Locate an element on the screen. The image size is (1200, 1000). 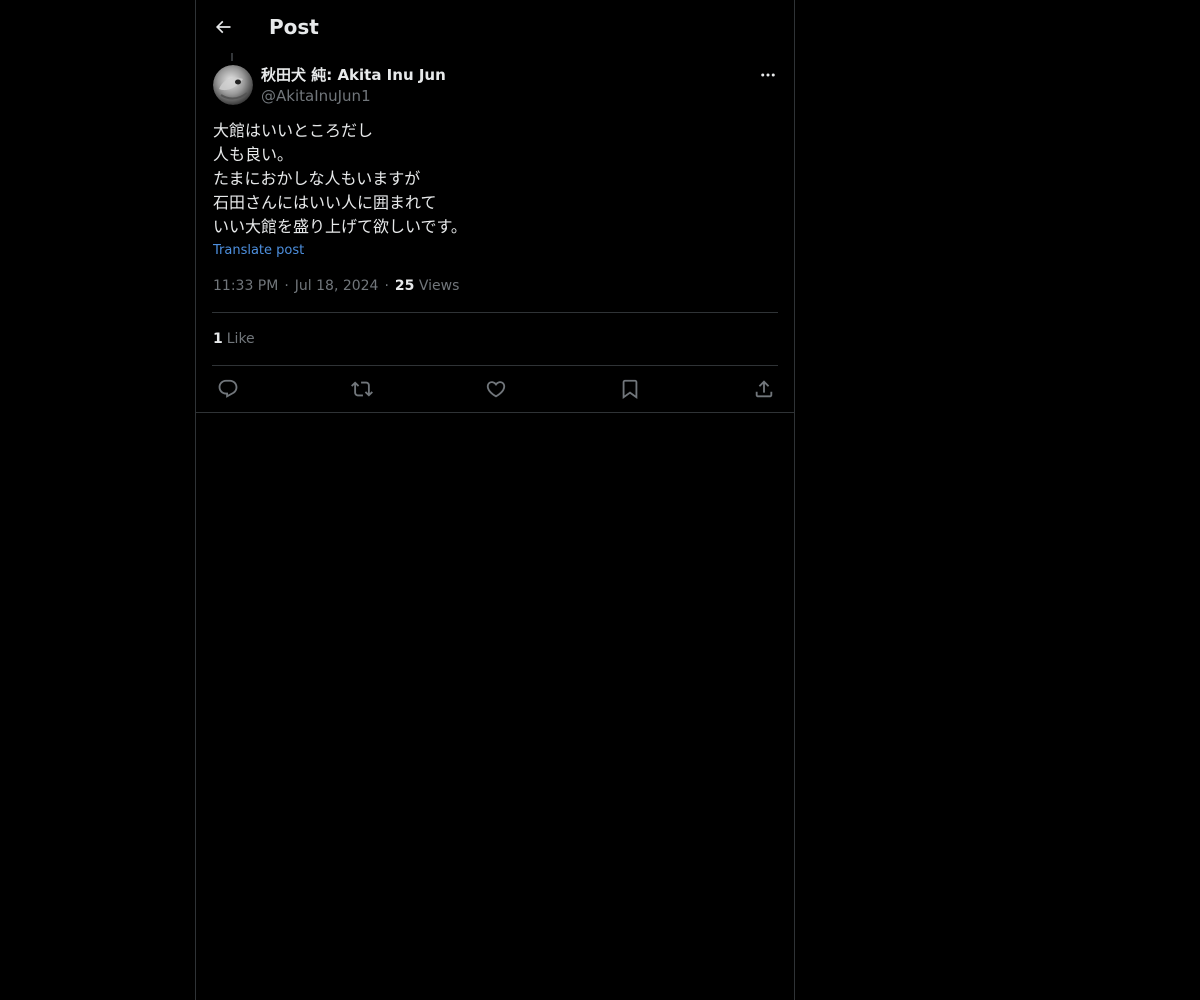
share-icon is located at coordinates (764, 389).